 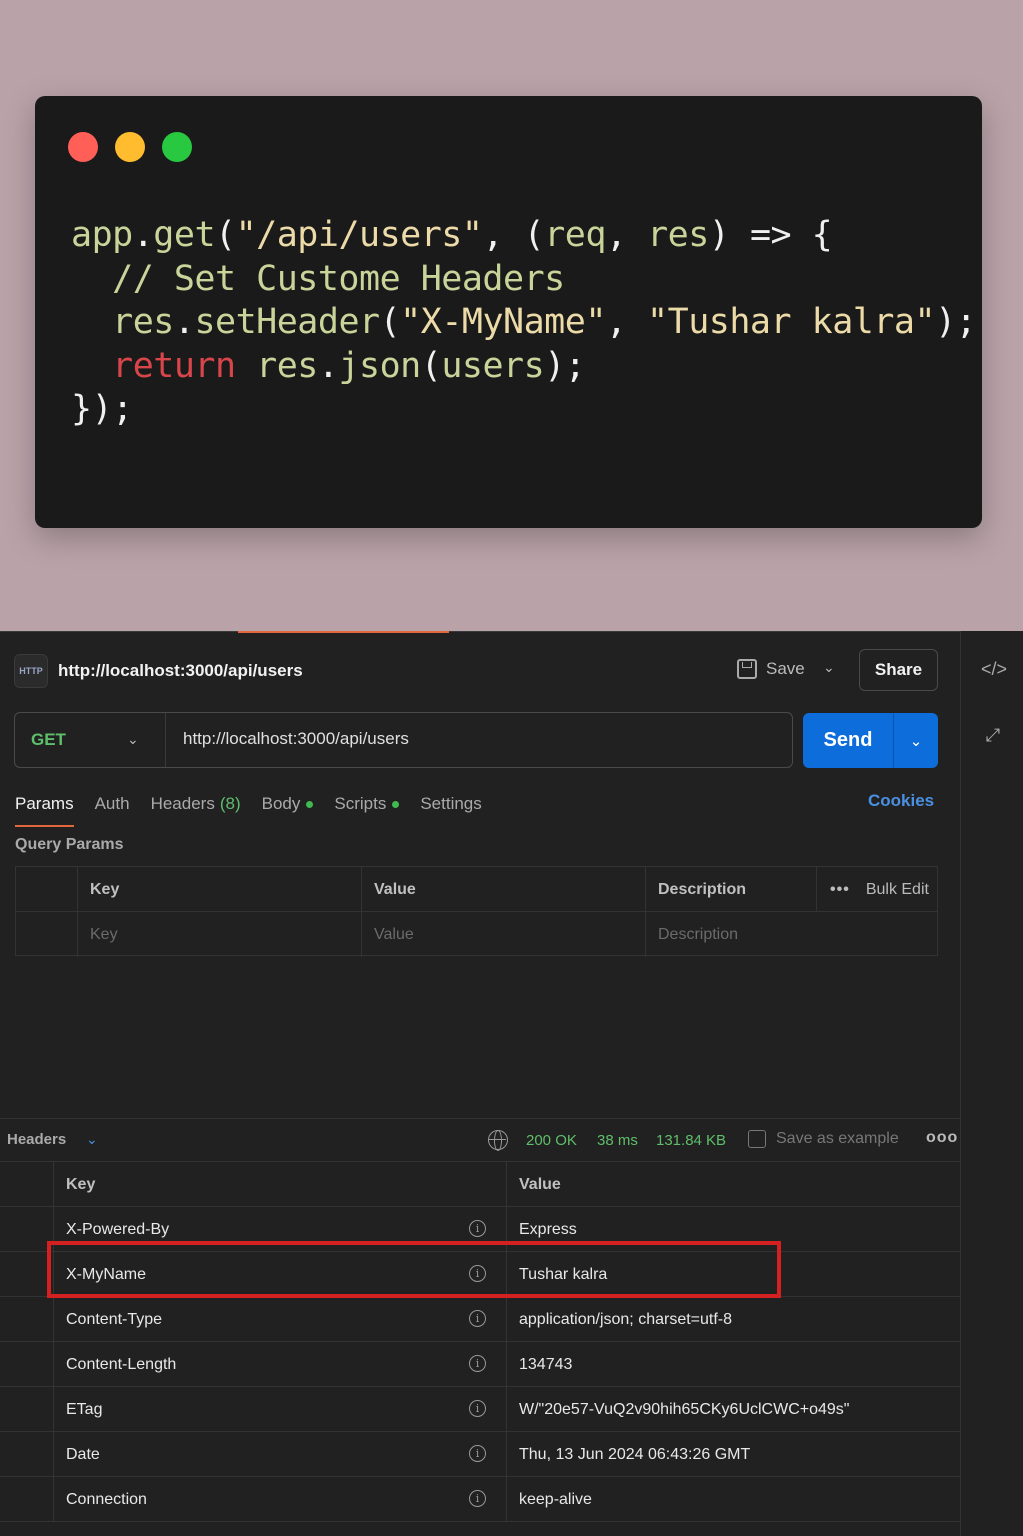 I want to click on tab-auth: Auth, so click(x=112, y=804).